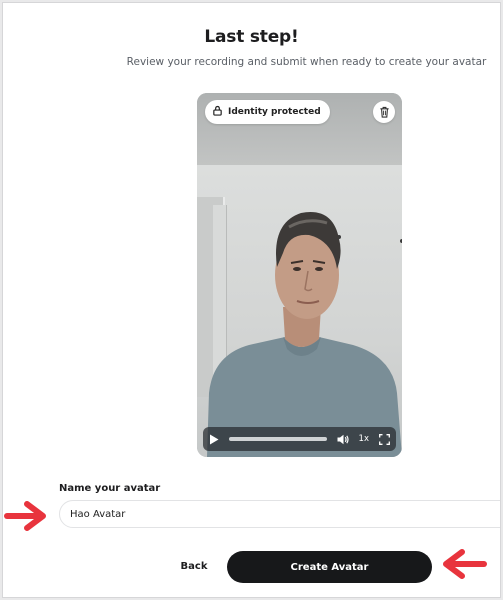  What do you see at coordinates (110, 488) in the screenshot?
I see `avatar-name-label: Name your avatar` at bounding box center [110, 488].